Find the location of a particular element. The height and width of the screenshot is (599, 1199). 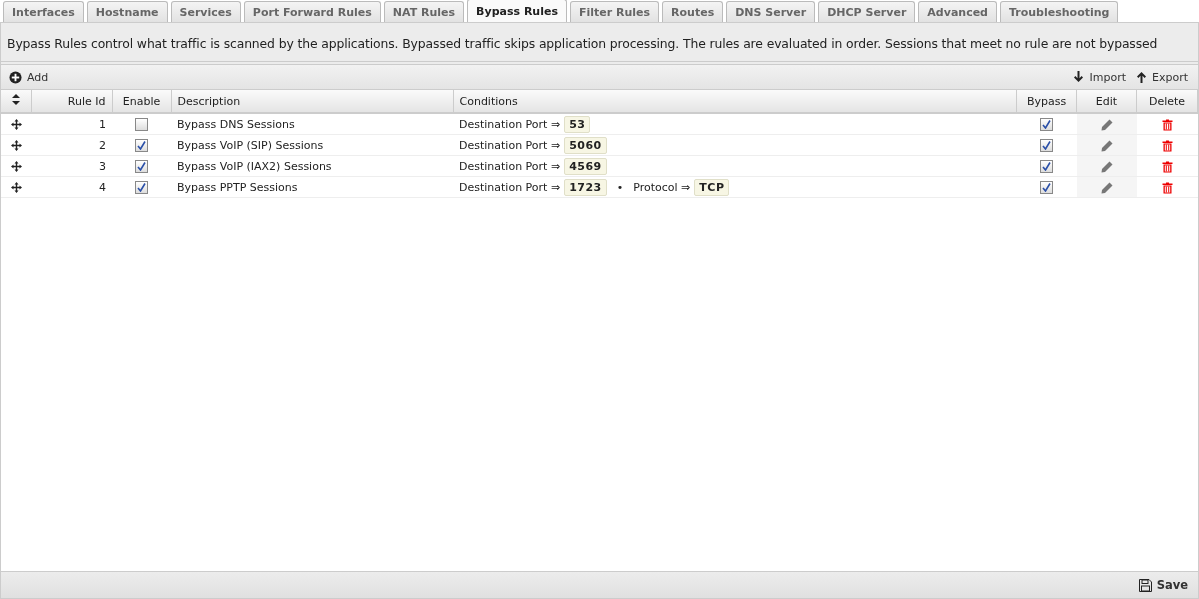

export-button: Export is located at coordinates (1162, 77).